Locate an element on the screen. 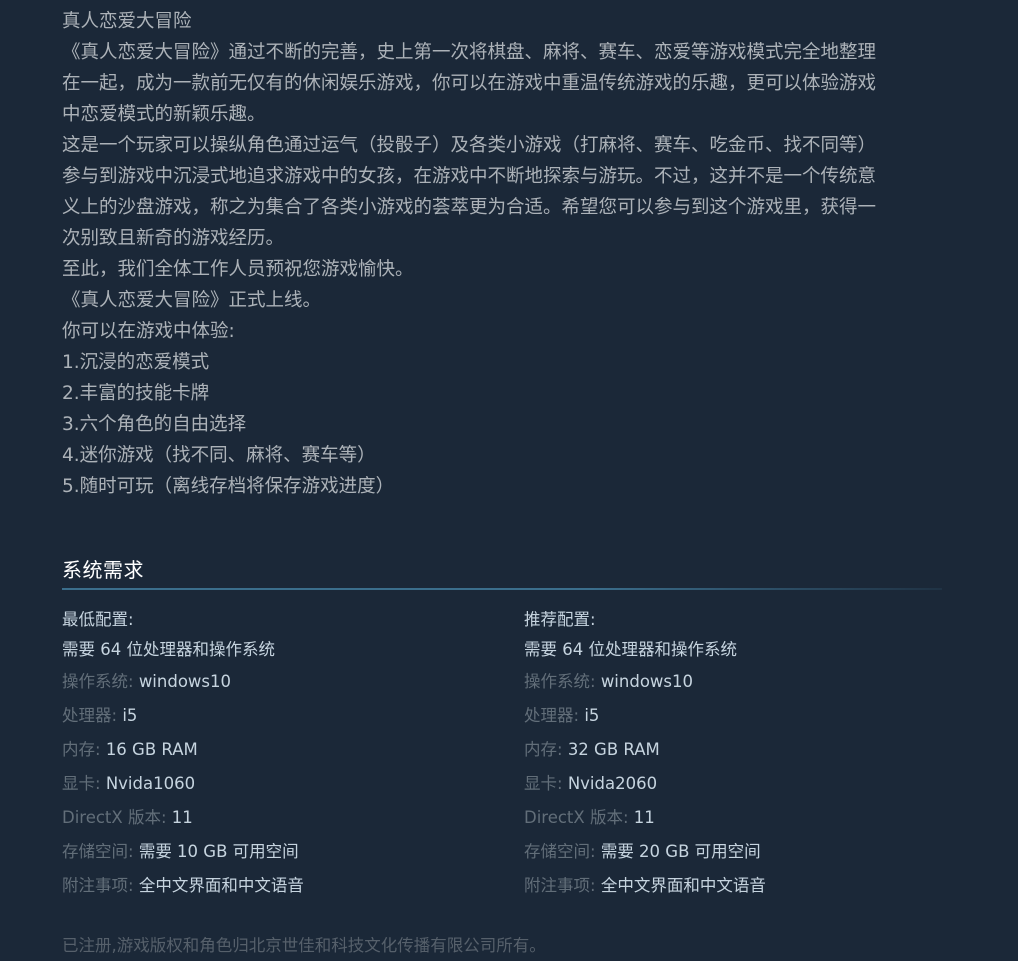 The width and height of the screenshot is (1018, 961). sysreq-value: 需要 10 GB 可用空间 is located at coordinates (218, 851).